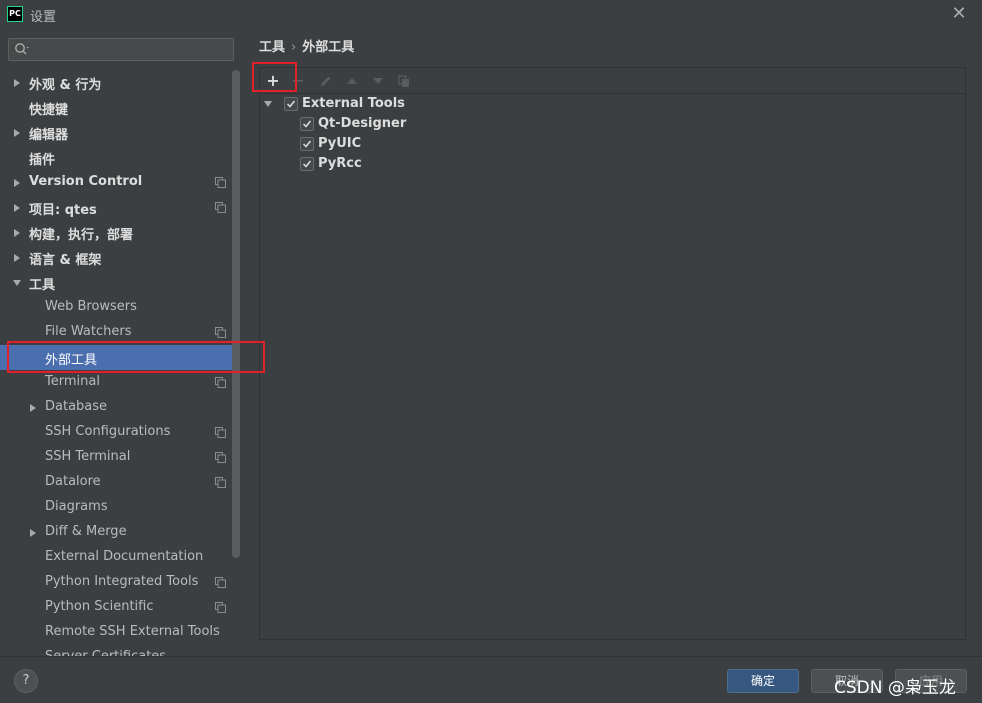 Image resolution: width=982 pixels, height=703 pixels. What do you see at coordinates (81, 235) in the screenshot?
I see `sidebar-item-label: 构建，执行，部署` at bounding box center [81, 235].